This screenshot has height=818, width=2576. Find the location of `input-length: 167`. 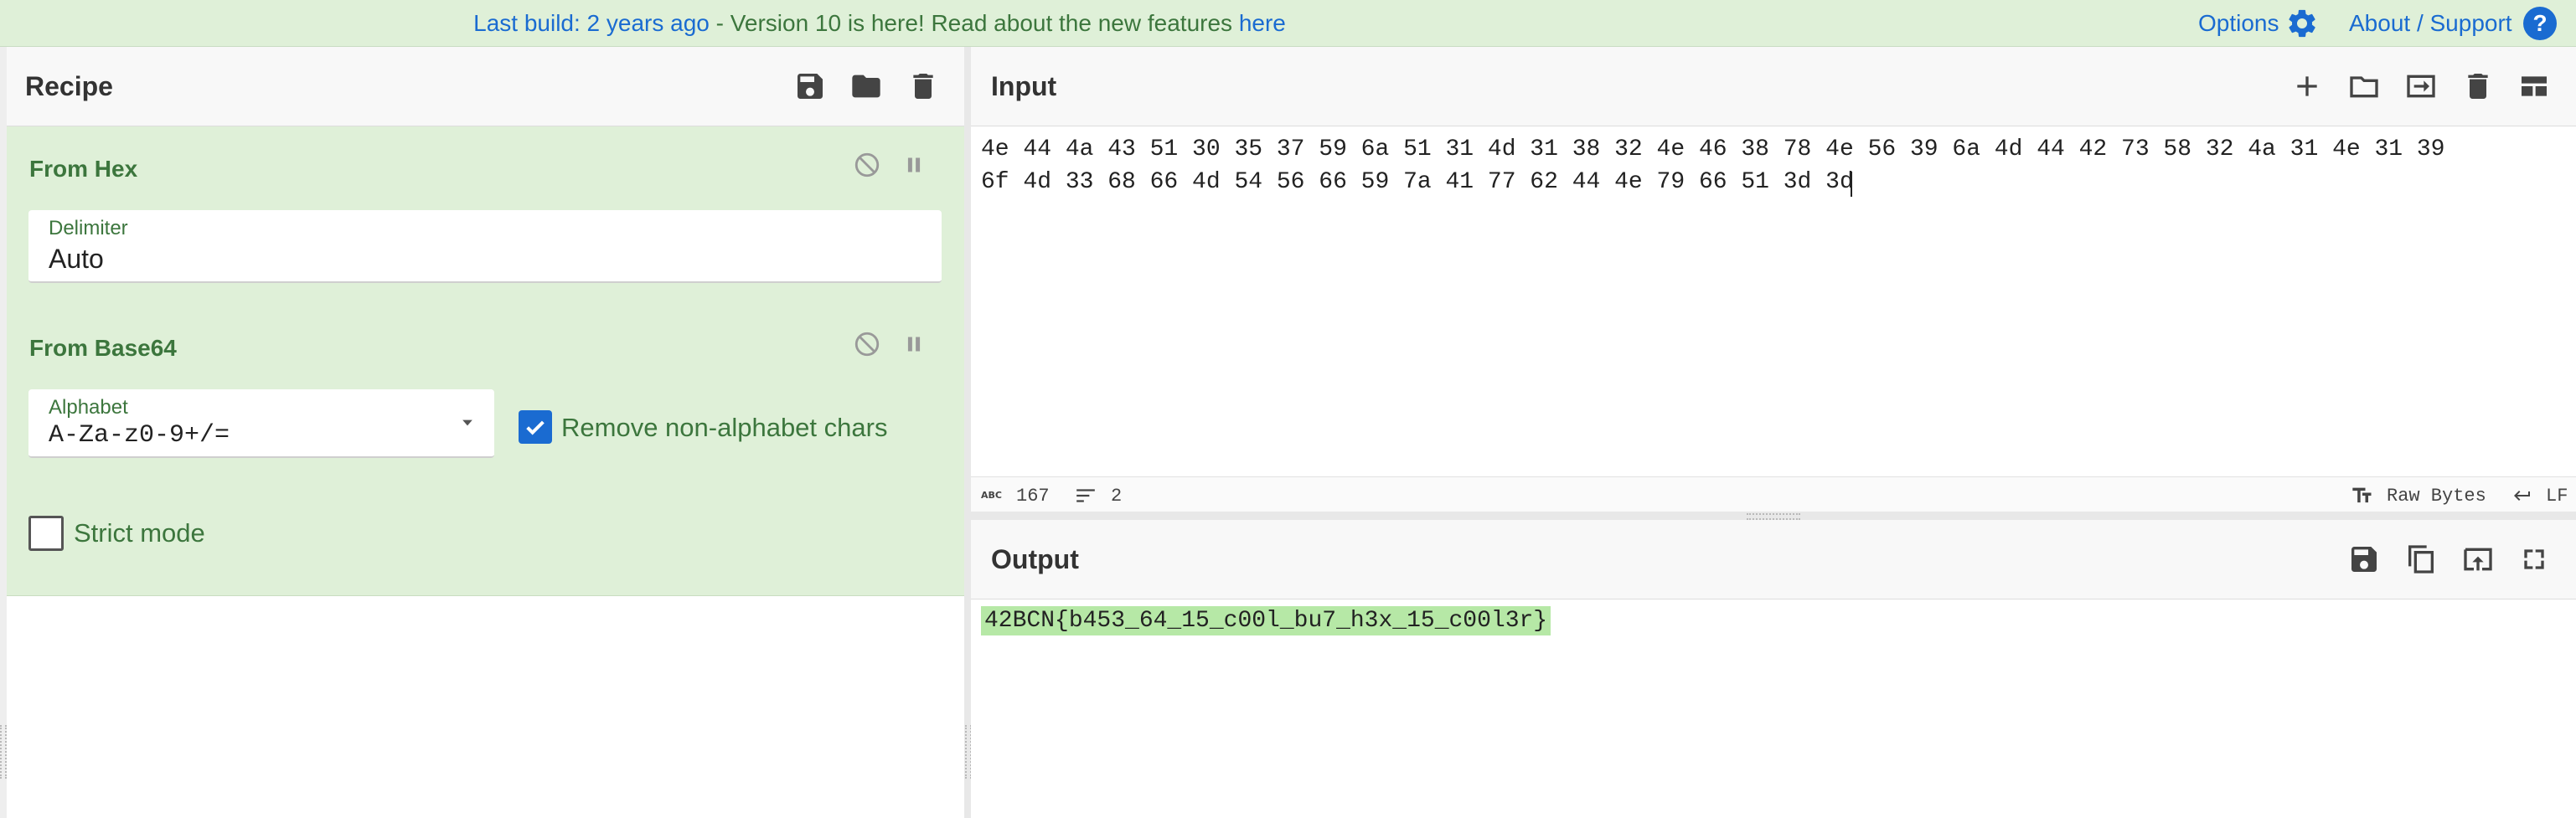

input-length: 167 is located at coordinates (1033, 496).